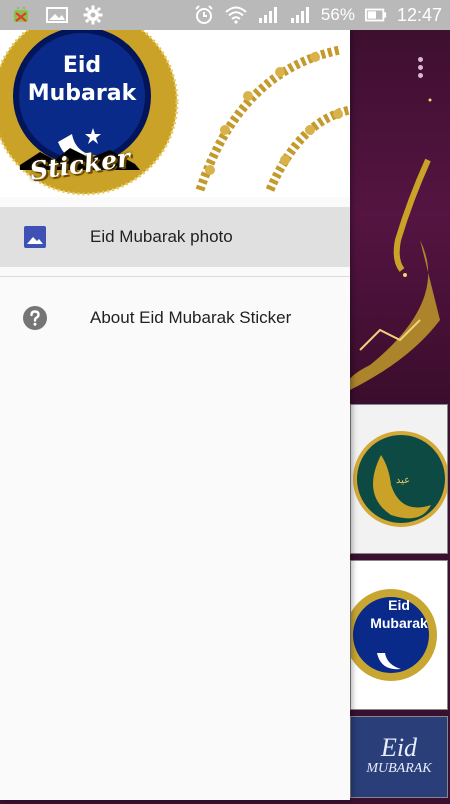 The image size is (450, 804). I want to click on settings-gear-icon, so click(93, 15).